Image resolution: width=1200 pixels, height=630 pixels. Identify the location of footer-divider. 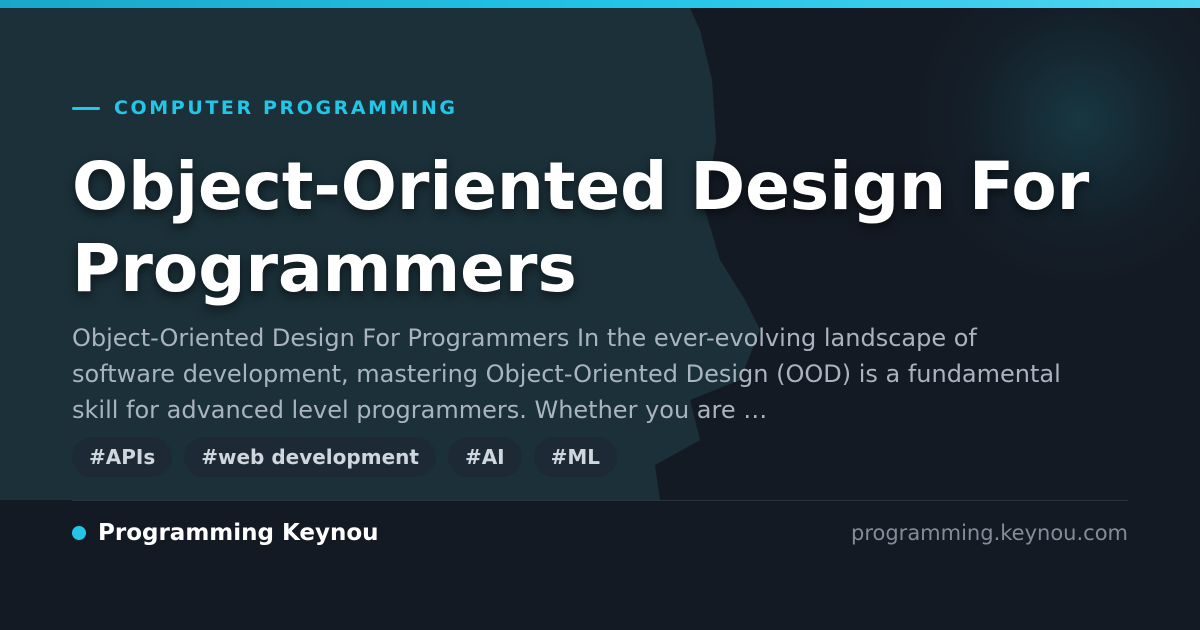
(600, 500).